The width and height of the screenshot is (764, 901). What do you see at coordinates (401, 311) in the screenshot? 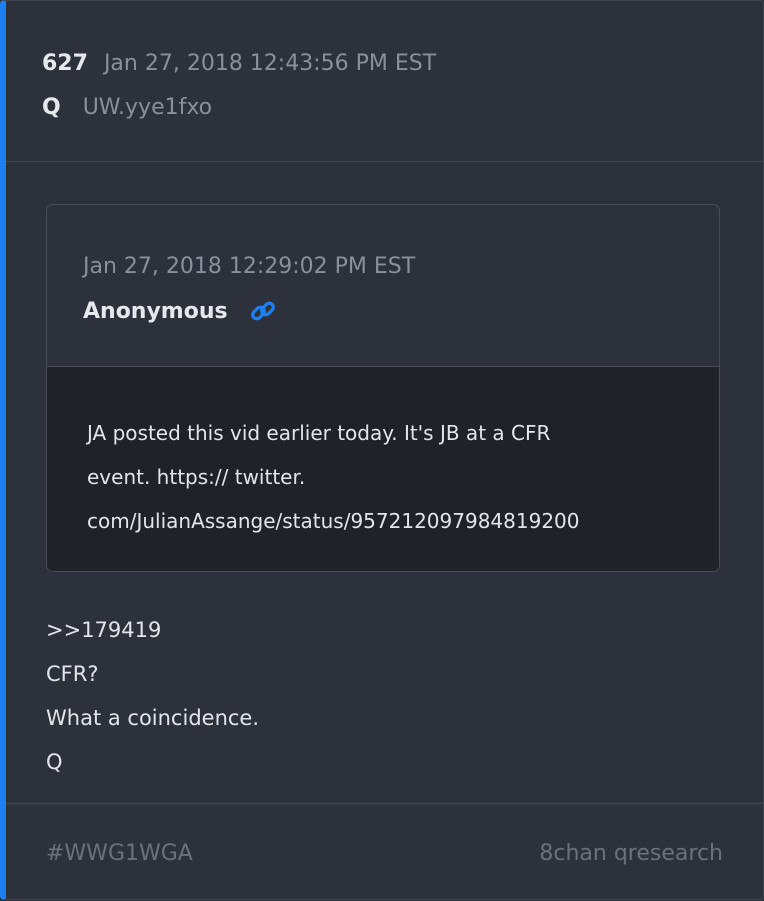
I see `quoted-post-author-row: Anonymous` at bounding box center [401, 311].